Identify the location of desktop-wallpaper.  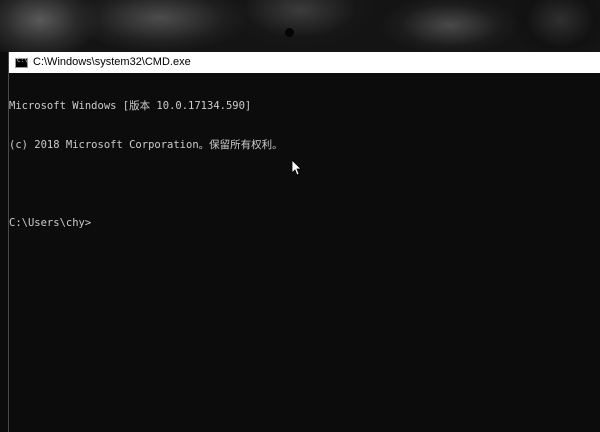
(300, 26).